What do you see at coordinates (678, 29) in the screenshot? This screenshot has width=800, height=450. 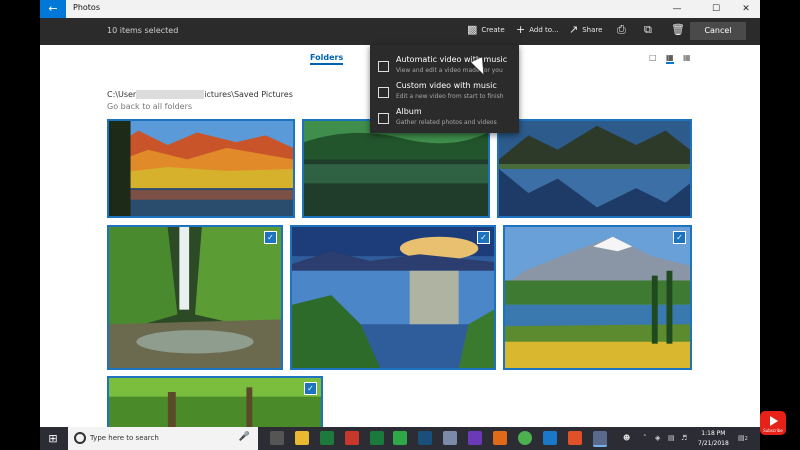 I see `delete-icon: 🗑` at bounding box center [678, 29].